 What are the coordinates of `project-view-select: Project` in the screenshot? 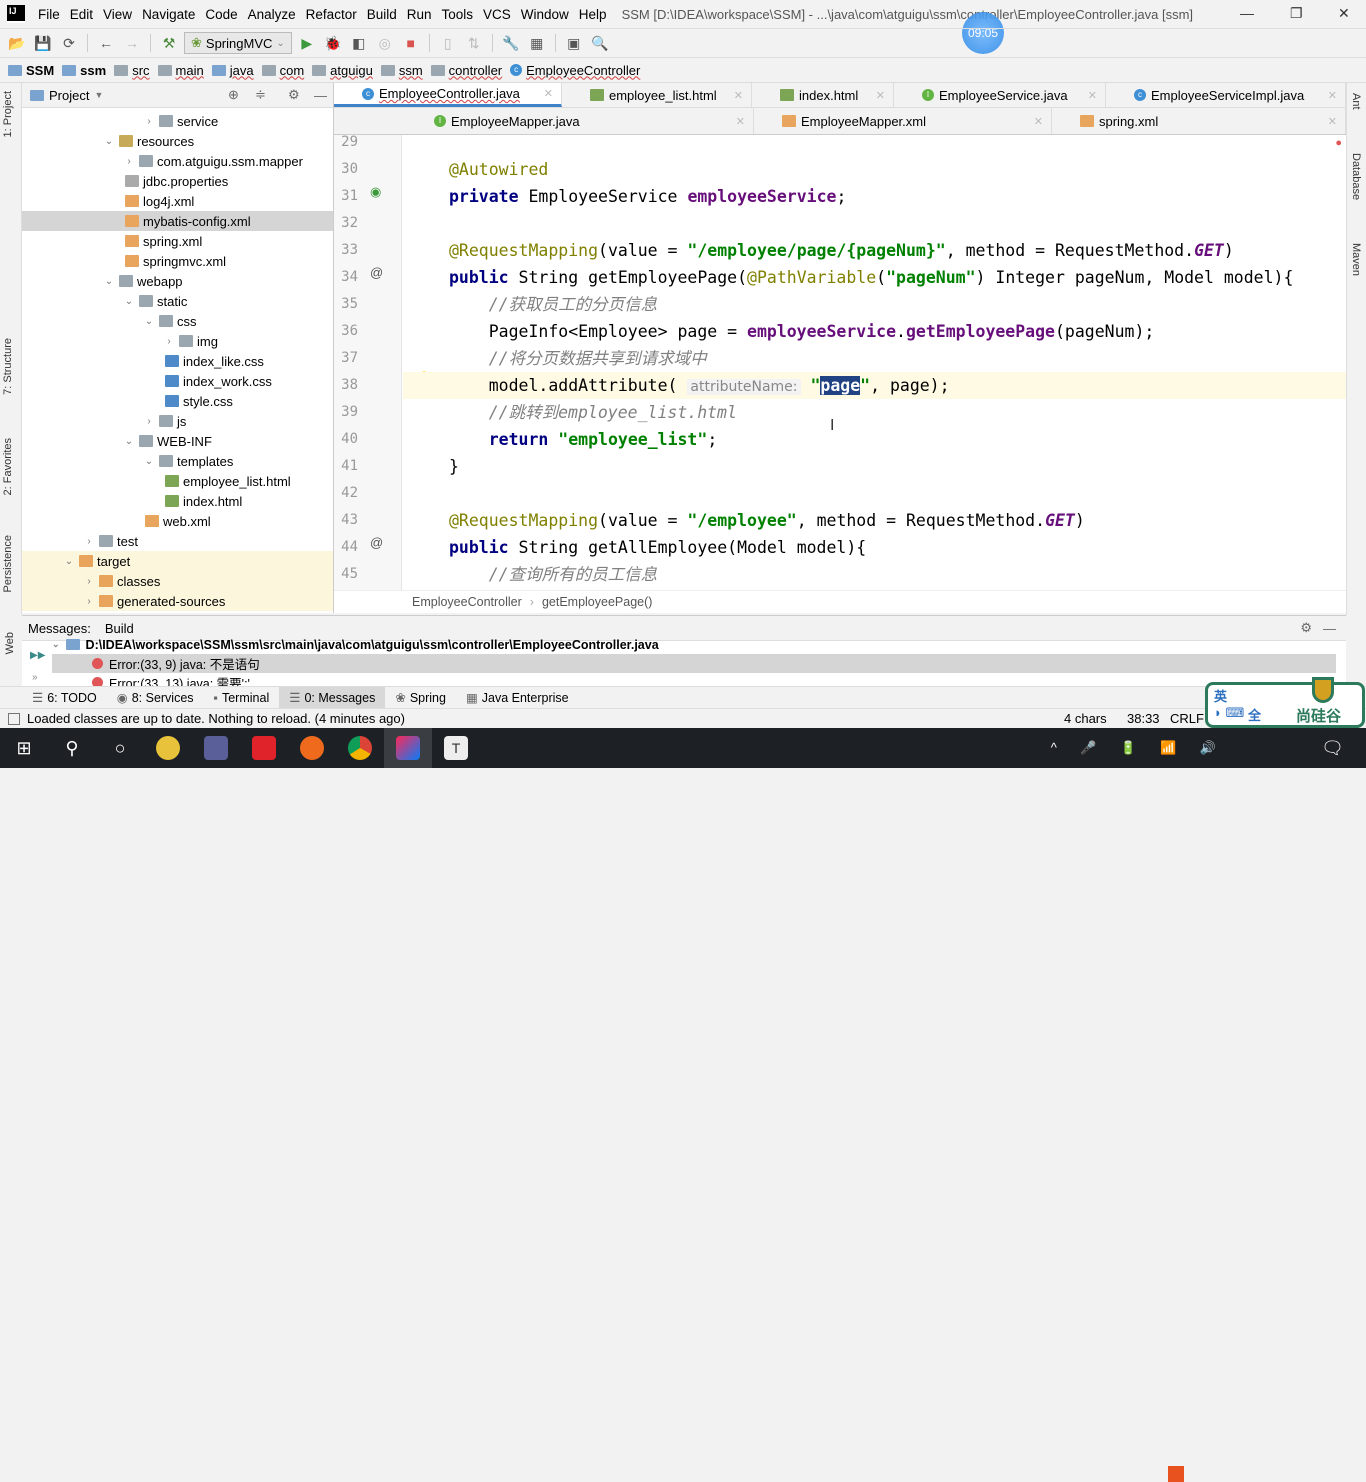 It's located at (69, 95).